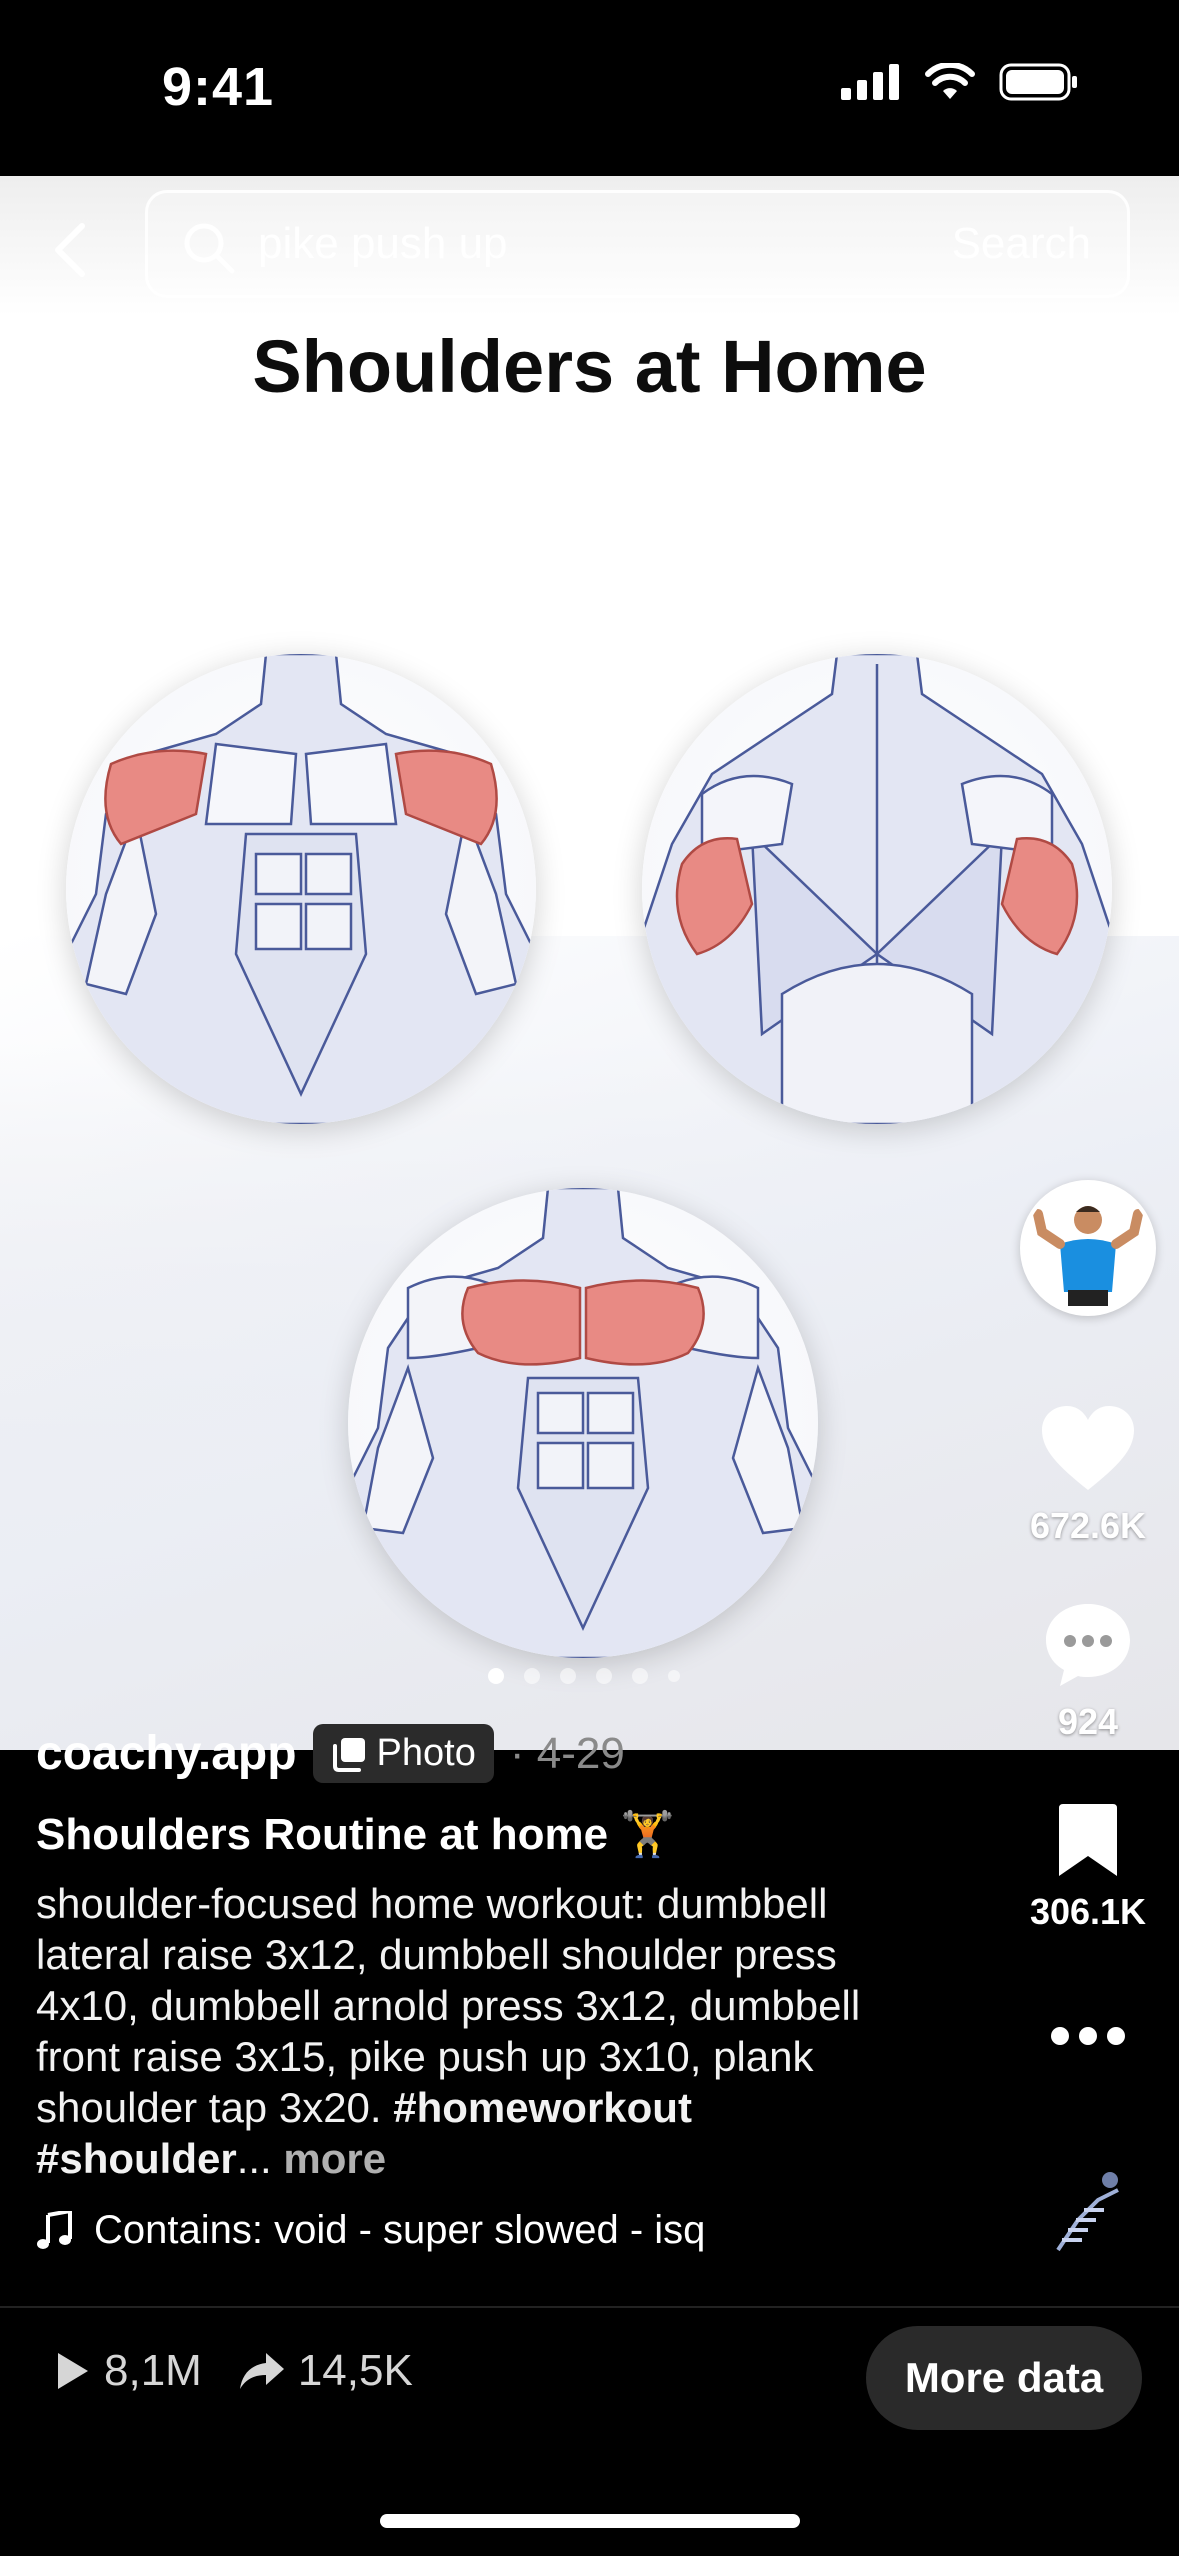 Image resolution: width=1179 pixels, height=2556 pixels. What do you see at coordinates (54, 2229) in the screenshot?
I see `music-note-icon` at bounding box center [54, 2229].